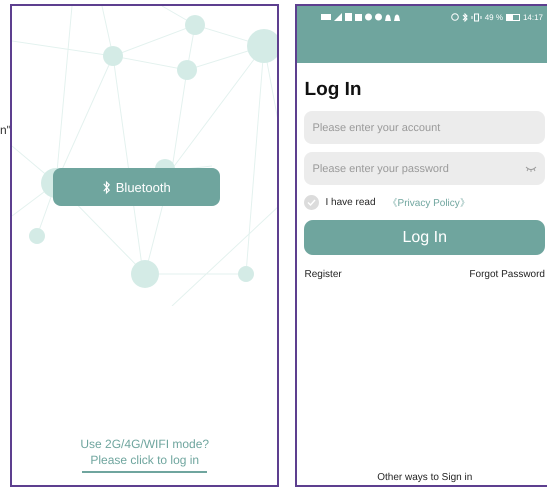 The width and height of the screenshot is (547, 487). I want to click on check-icon, so click(311, 202).